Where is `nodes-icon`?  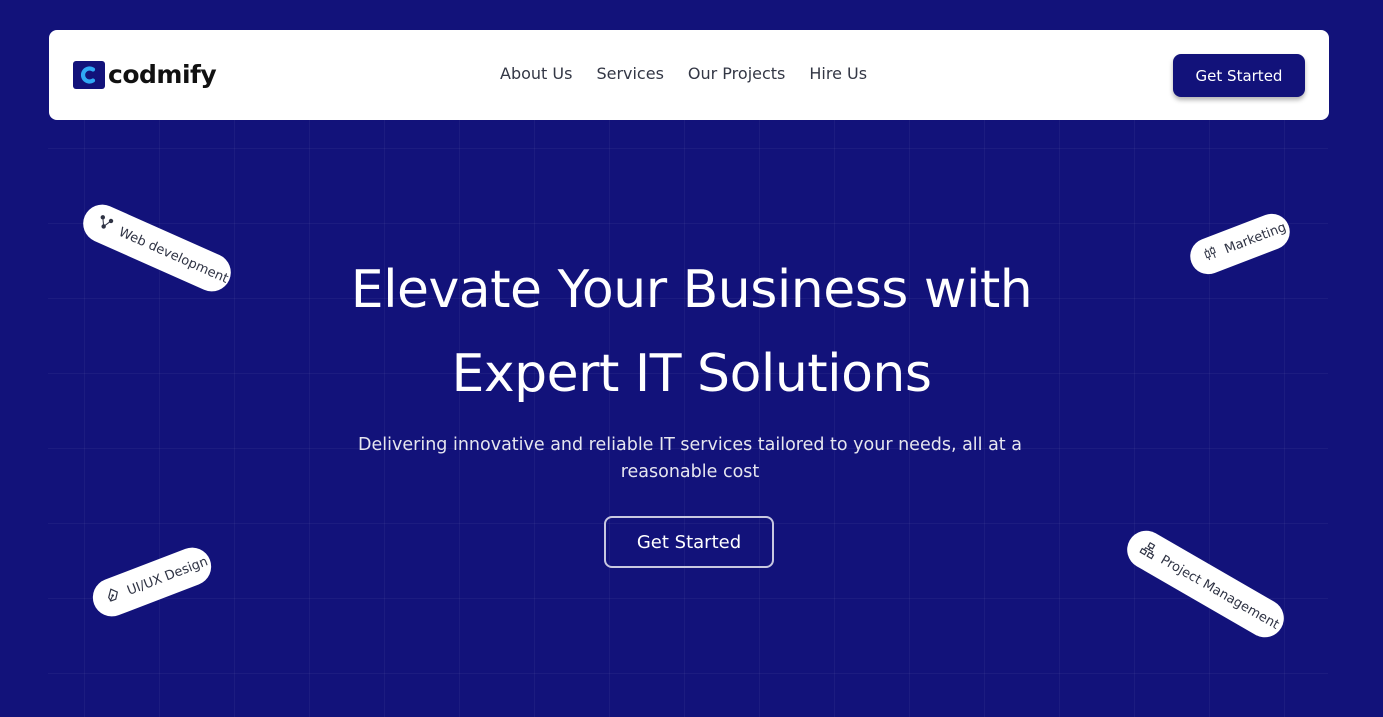 nodes-icon is located at coordinates (105, 224).